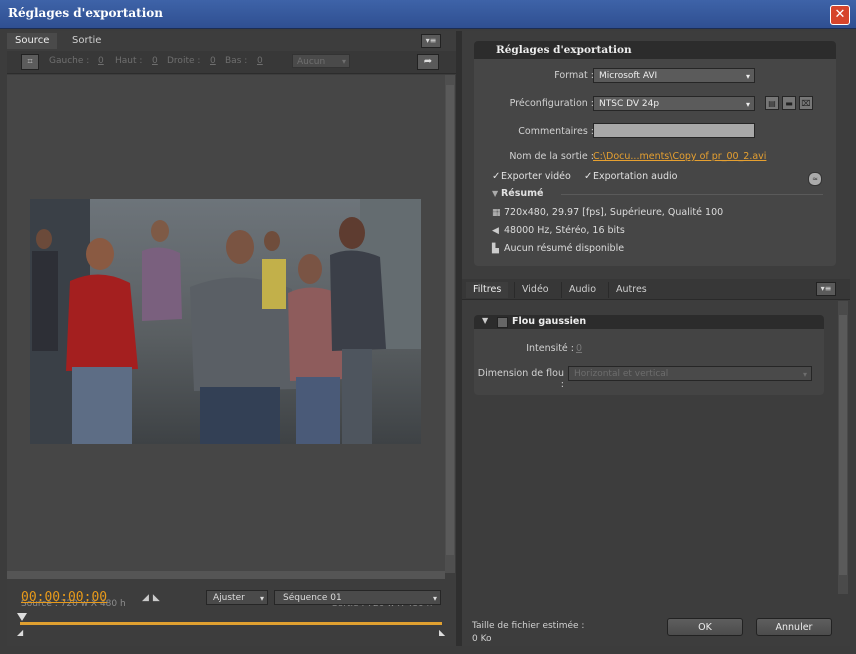  I want to click on out-point-icon: ◣, so click(442, 632).